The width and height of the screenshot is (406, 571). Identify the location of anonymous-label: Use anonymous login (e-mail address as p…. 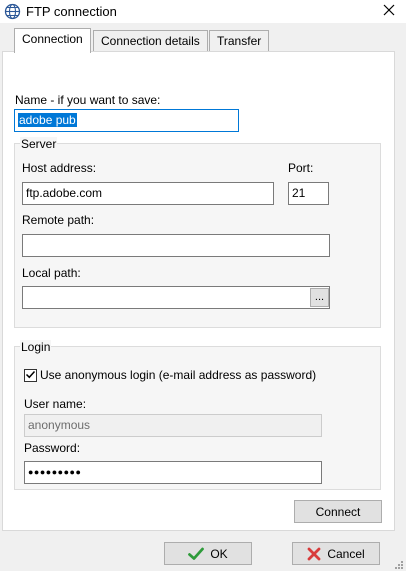
(178, 375).